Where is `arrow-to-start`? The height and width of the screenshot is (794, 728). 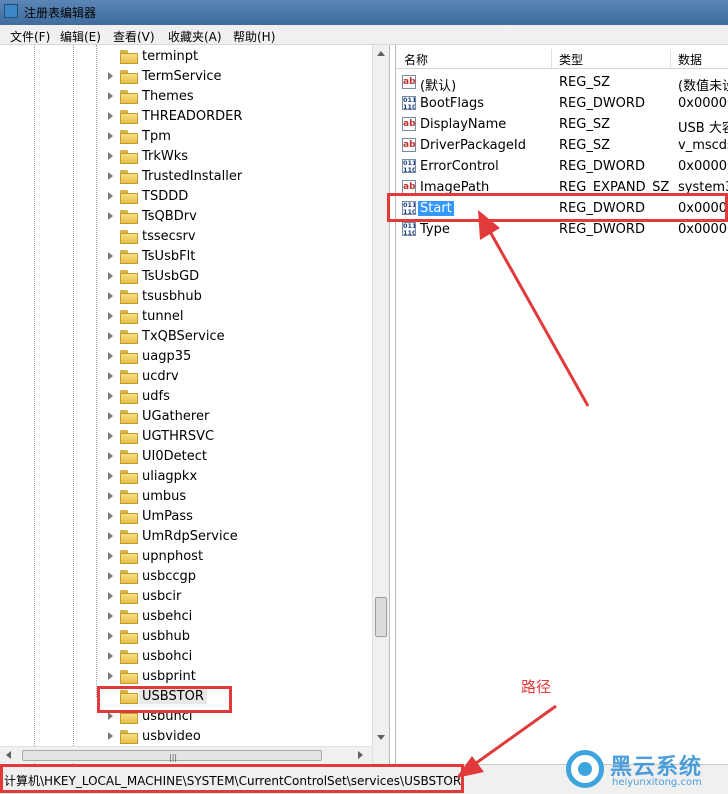
arrow-to-start is located at coordinates (538, 317).